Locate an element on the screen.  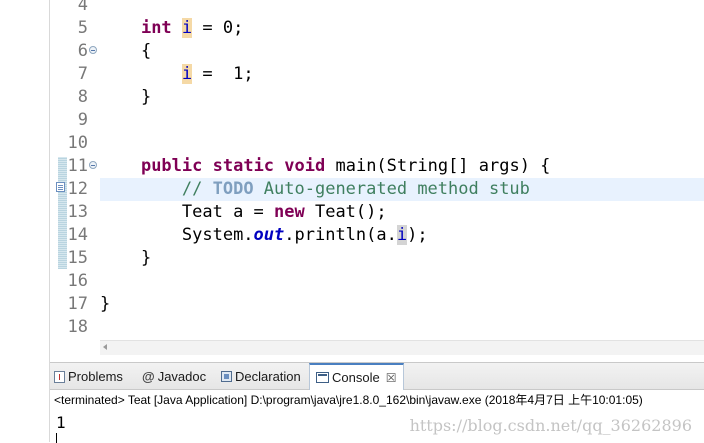
watermark: https://blog.csdn.net/qq_36262896 is located at coordinates (550, 425).